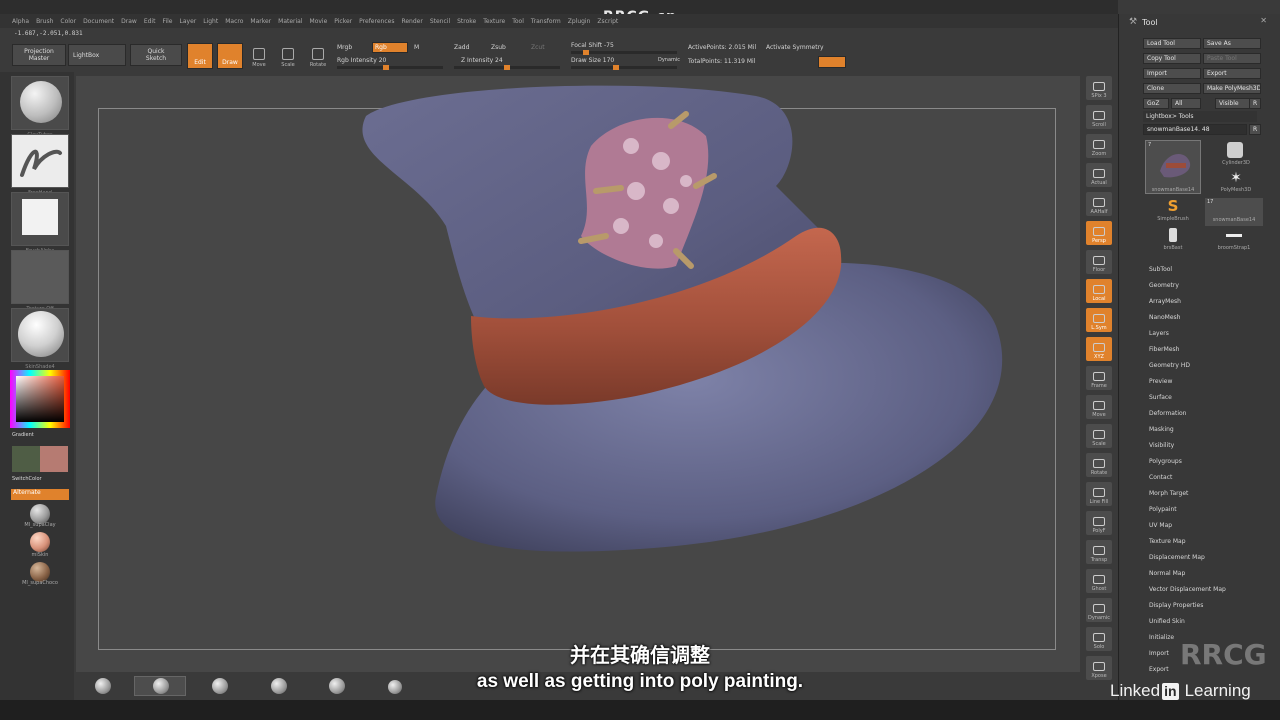  I want to click on menu-item-file: File, so click(167, 21).